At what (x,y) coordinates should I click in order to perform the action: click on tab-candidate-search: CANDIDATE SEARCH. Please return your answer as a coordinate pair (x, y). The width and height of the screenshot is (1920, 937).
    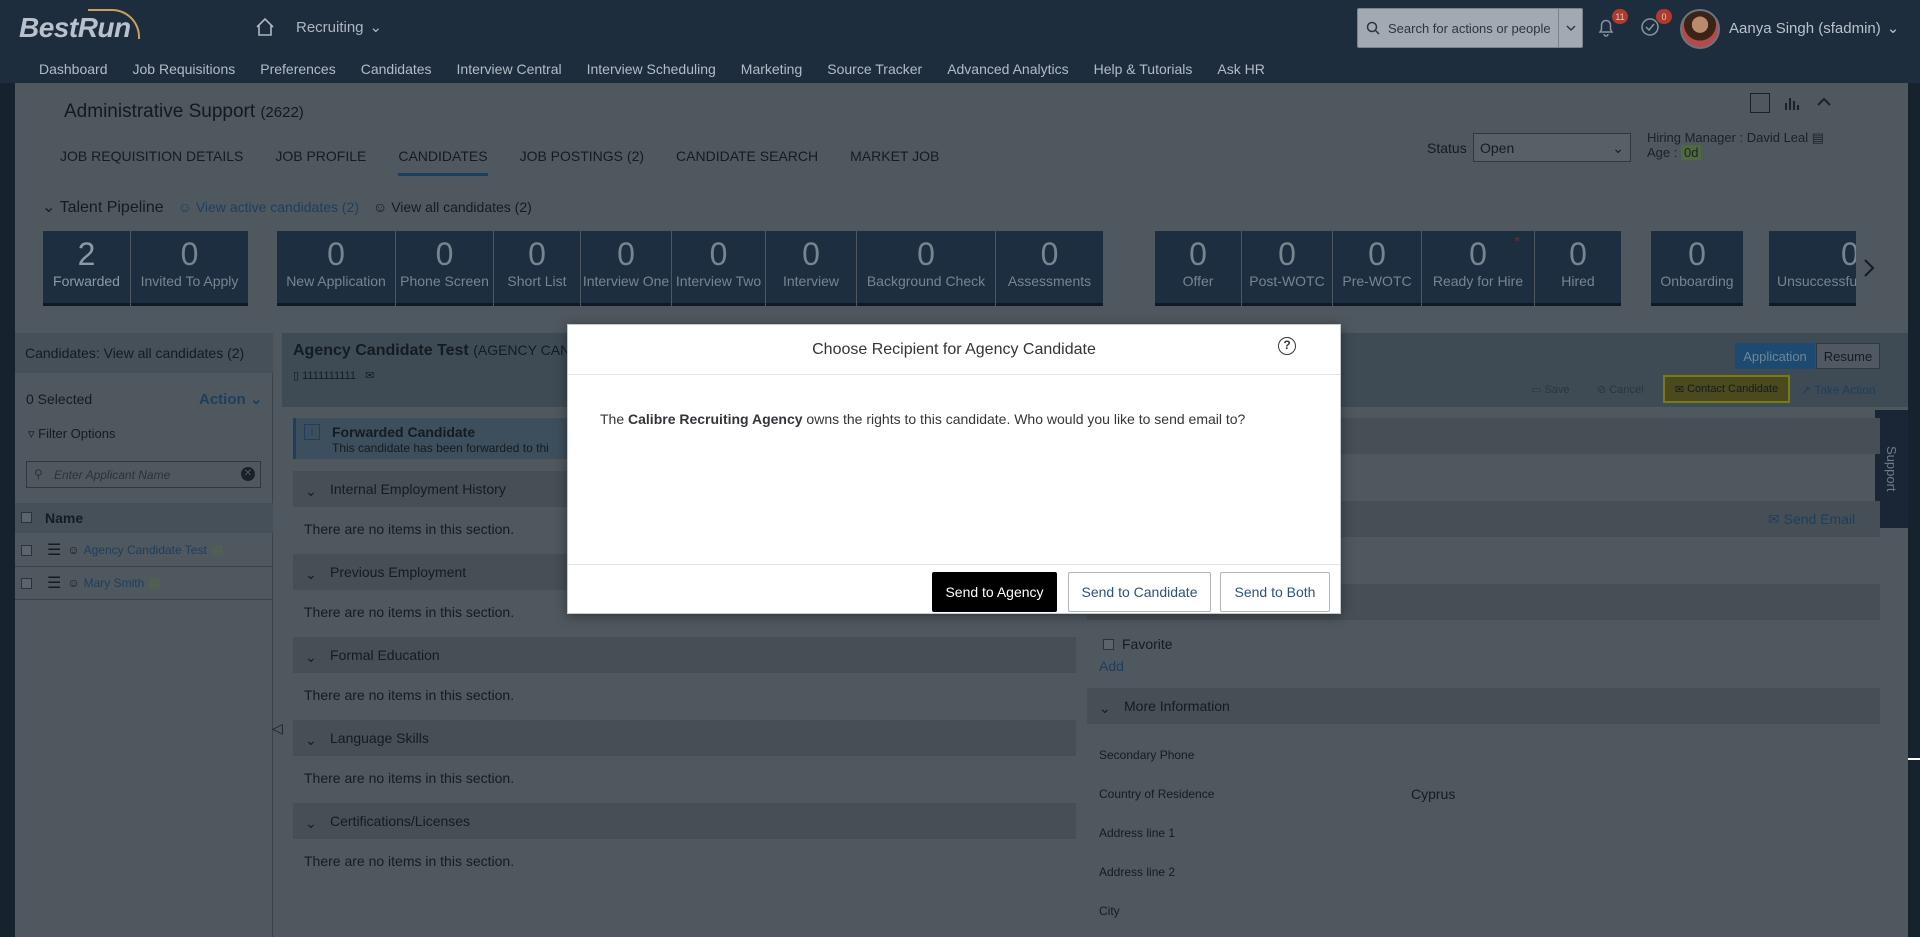
    Looking at the image, I should click on (747, 162).